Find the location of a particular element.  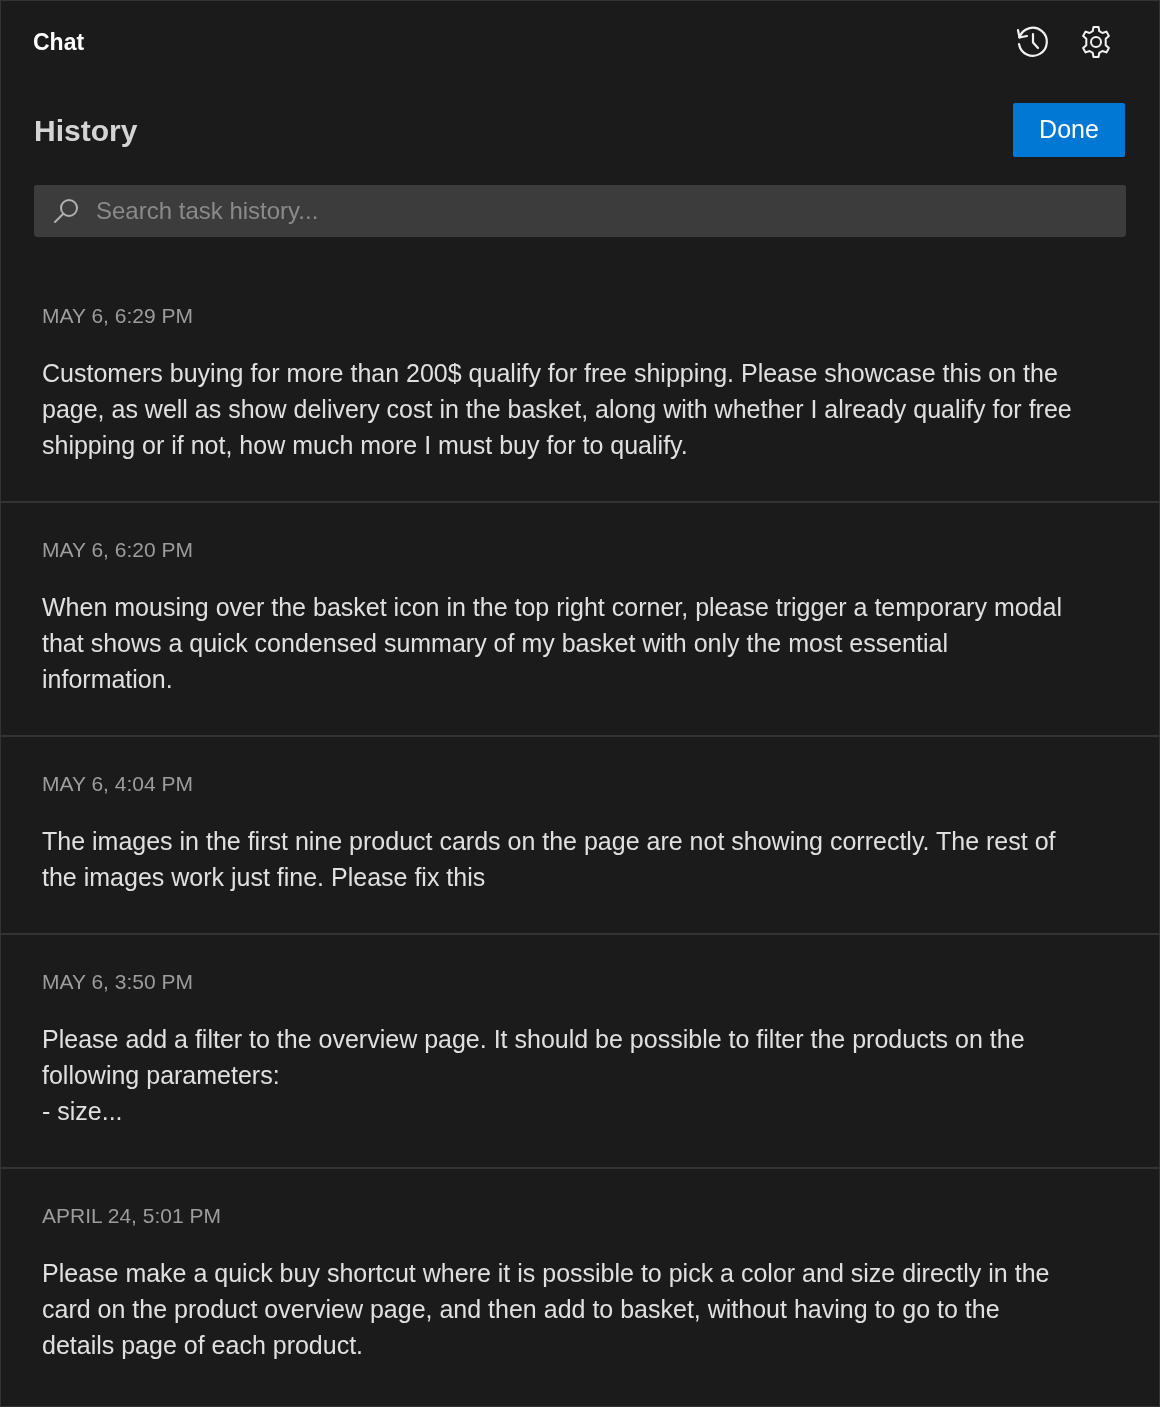

history-icon is located at coordinates (1032, 42).